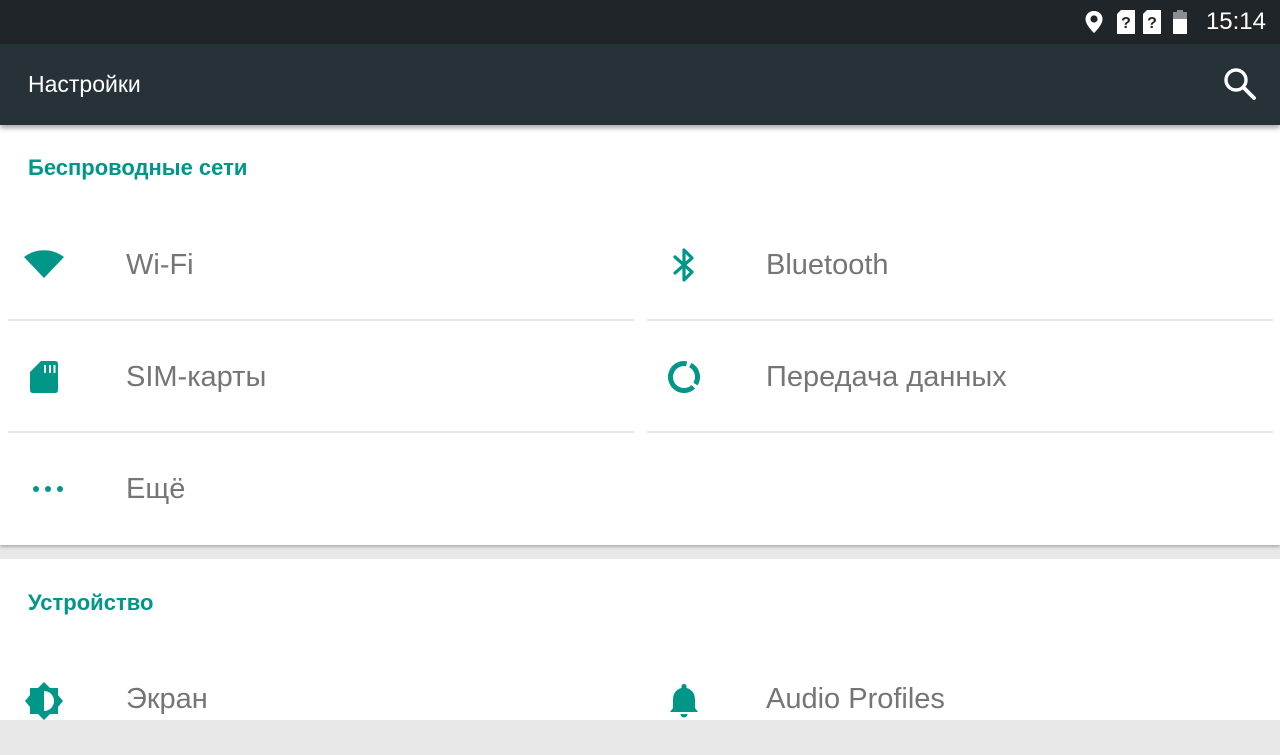 Image resolution: width=1280 pixels, height=755 pixels. Describe the element at coordinates (640, 84) in the screenshot. I see `app-bar: Настройки` at that location.